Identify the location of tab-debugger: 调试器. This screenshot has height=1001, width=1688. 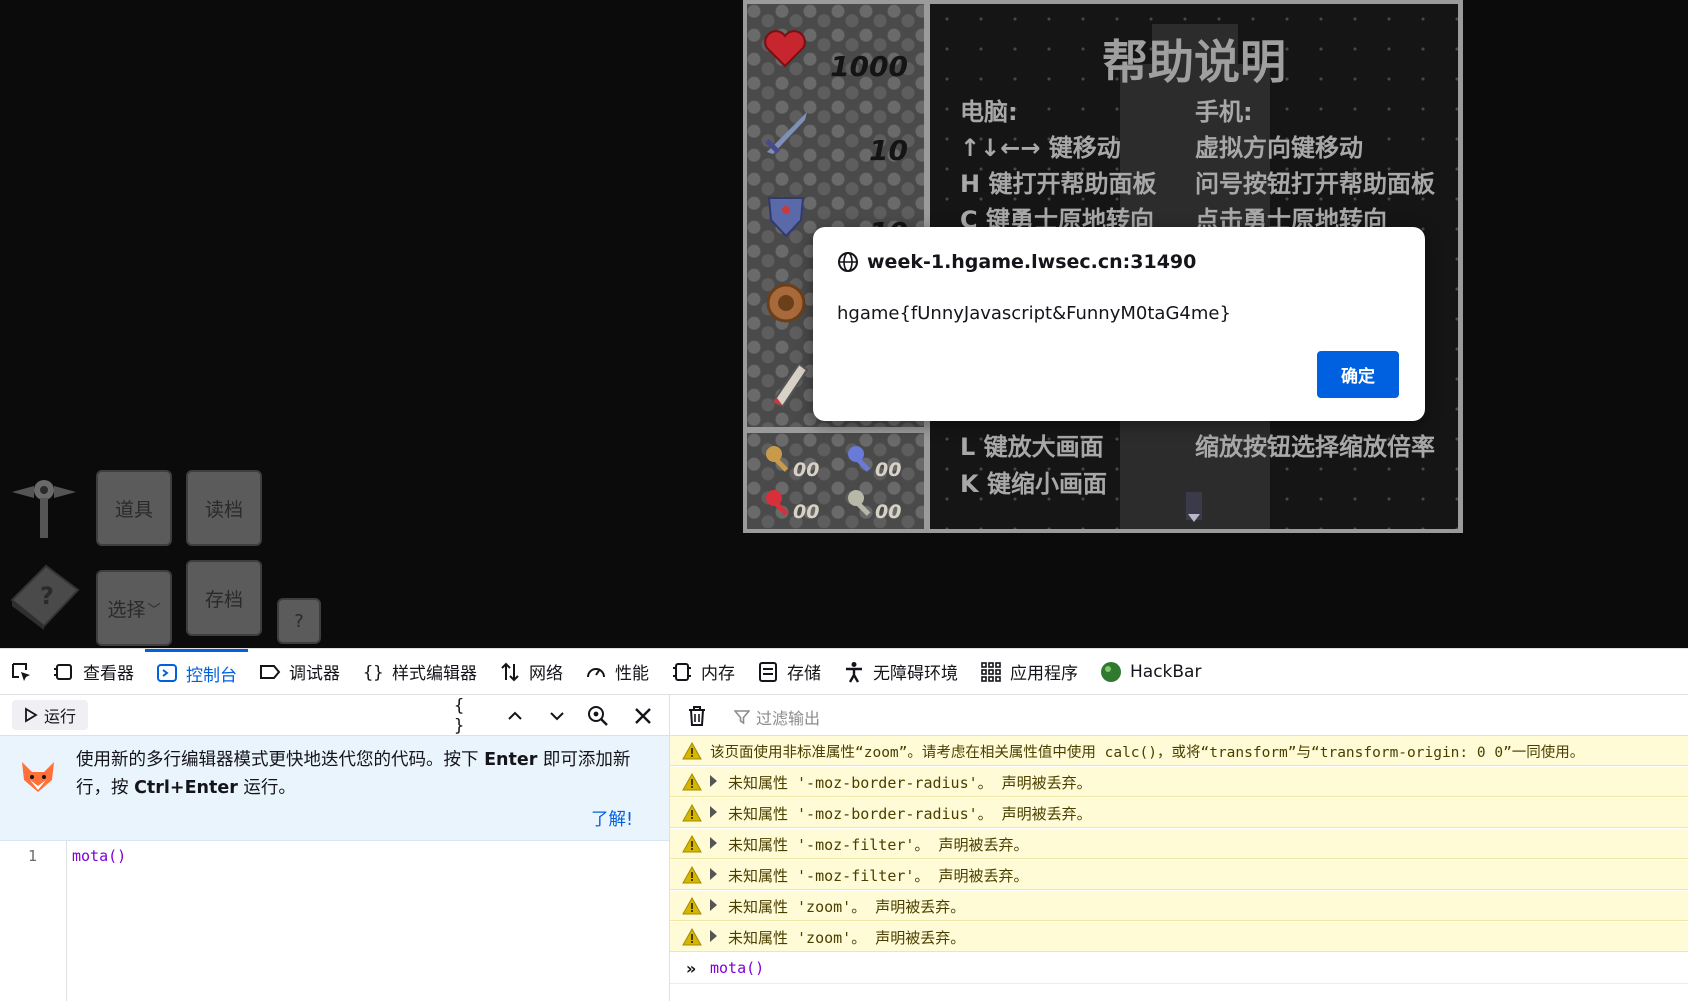
(299, 671).